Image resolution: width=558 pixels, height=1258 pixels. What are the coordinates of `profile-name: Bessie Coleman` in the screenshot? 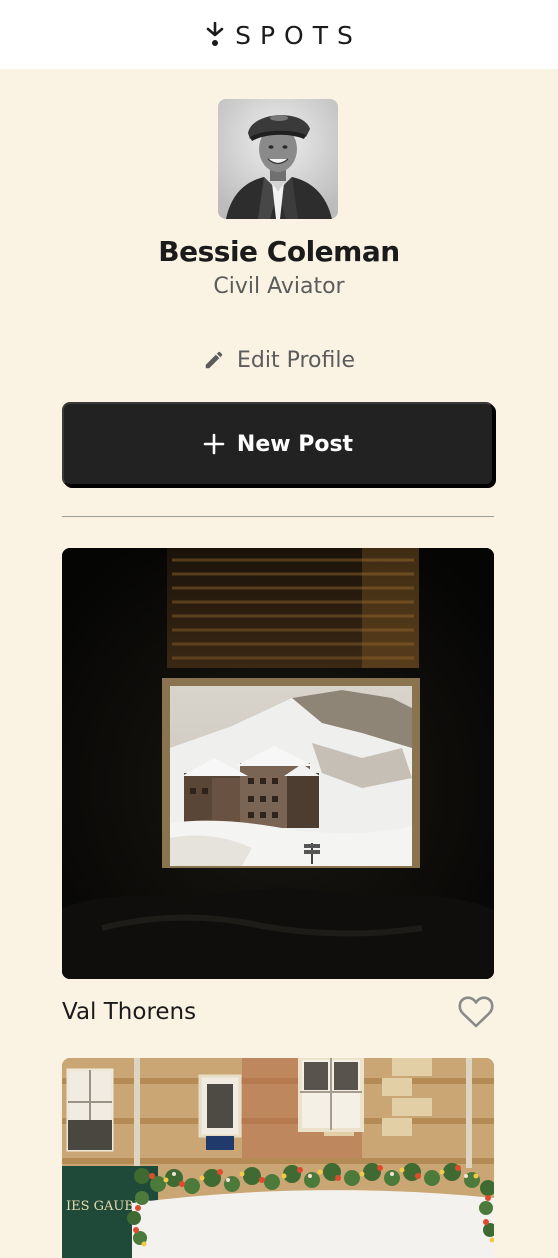 It's located at (279, 251).